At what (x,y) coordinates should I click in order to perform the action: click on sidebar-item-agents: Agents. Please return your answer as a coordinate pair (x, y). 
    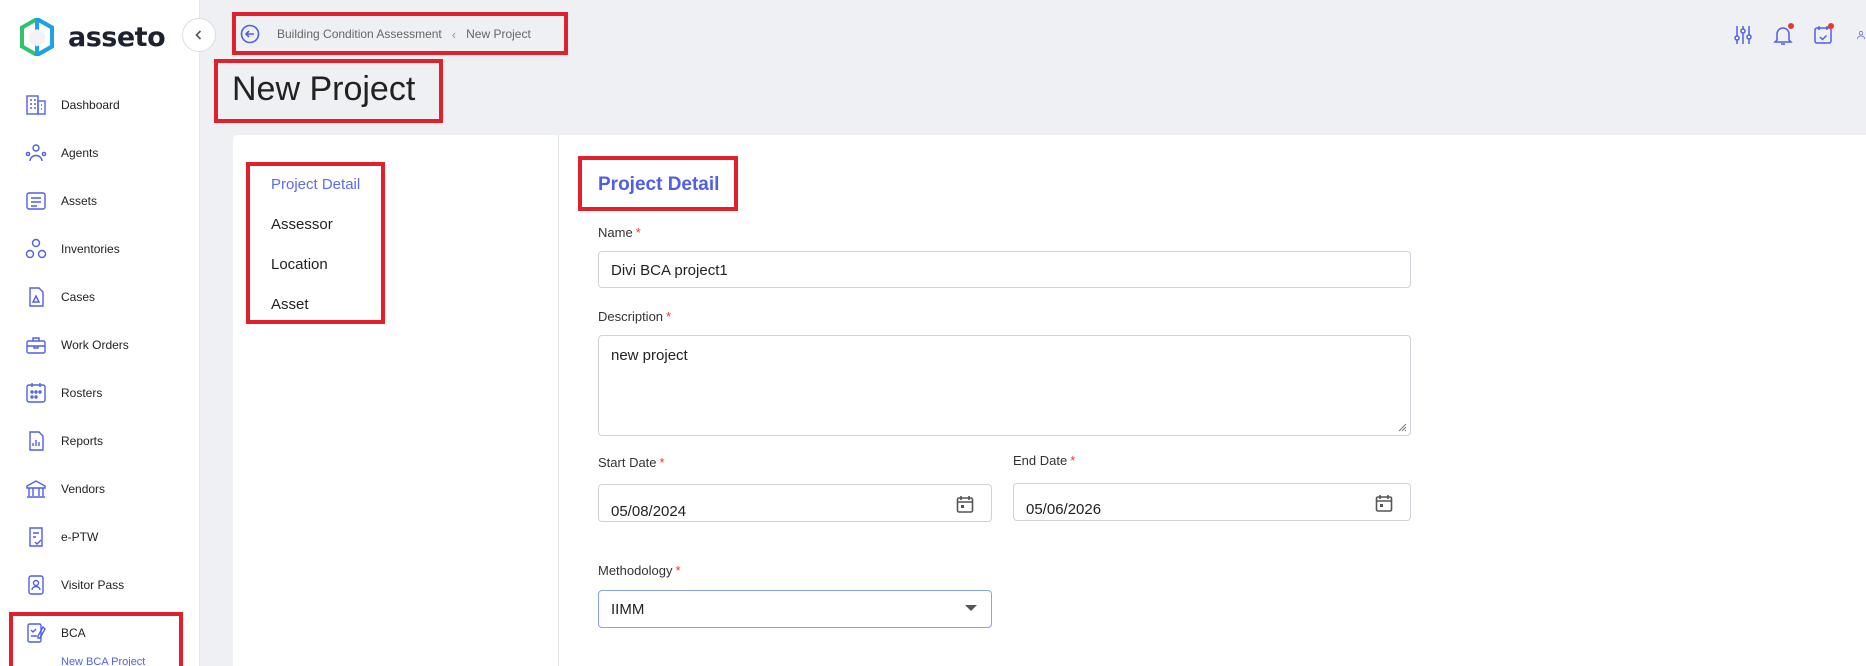
    Looking at the image, I should click on (61, 153).